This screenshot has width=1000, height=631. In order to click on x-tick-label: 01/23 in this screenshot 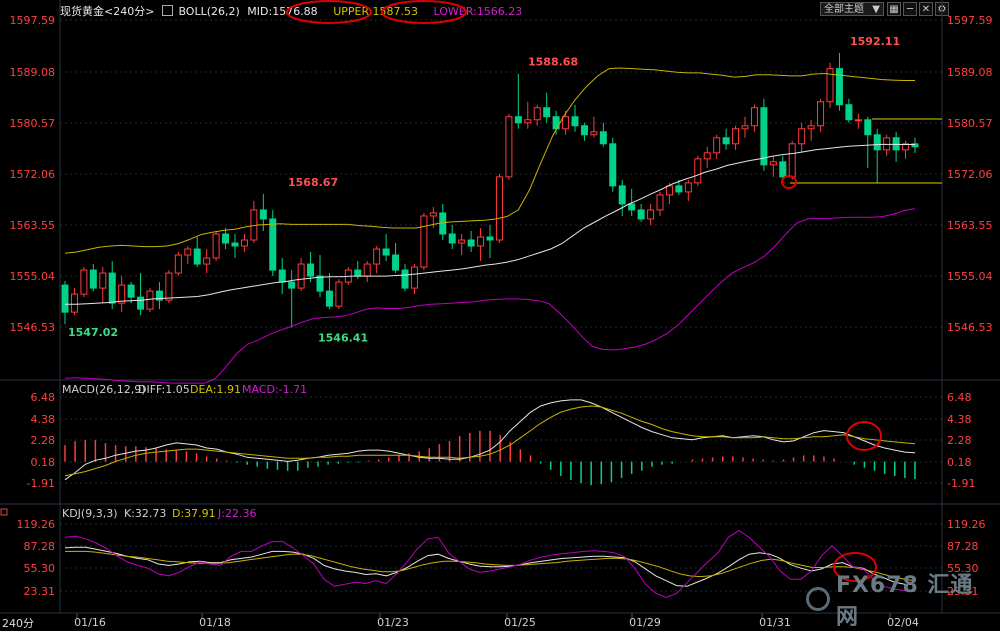, I will do `click(393, 622)`.